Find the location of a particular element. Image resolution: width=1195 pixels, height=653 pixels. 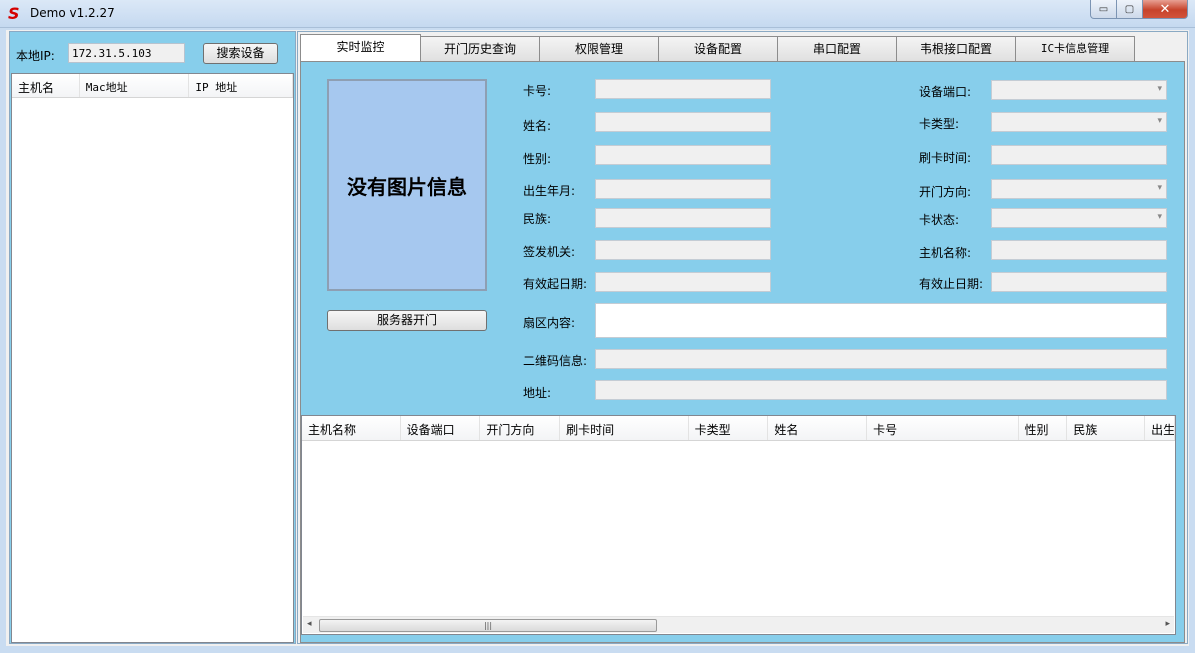

tab-device-config: 设备配置 is located at coordinates (718, 48).